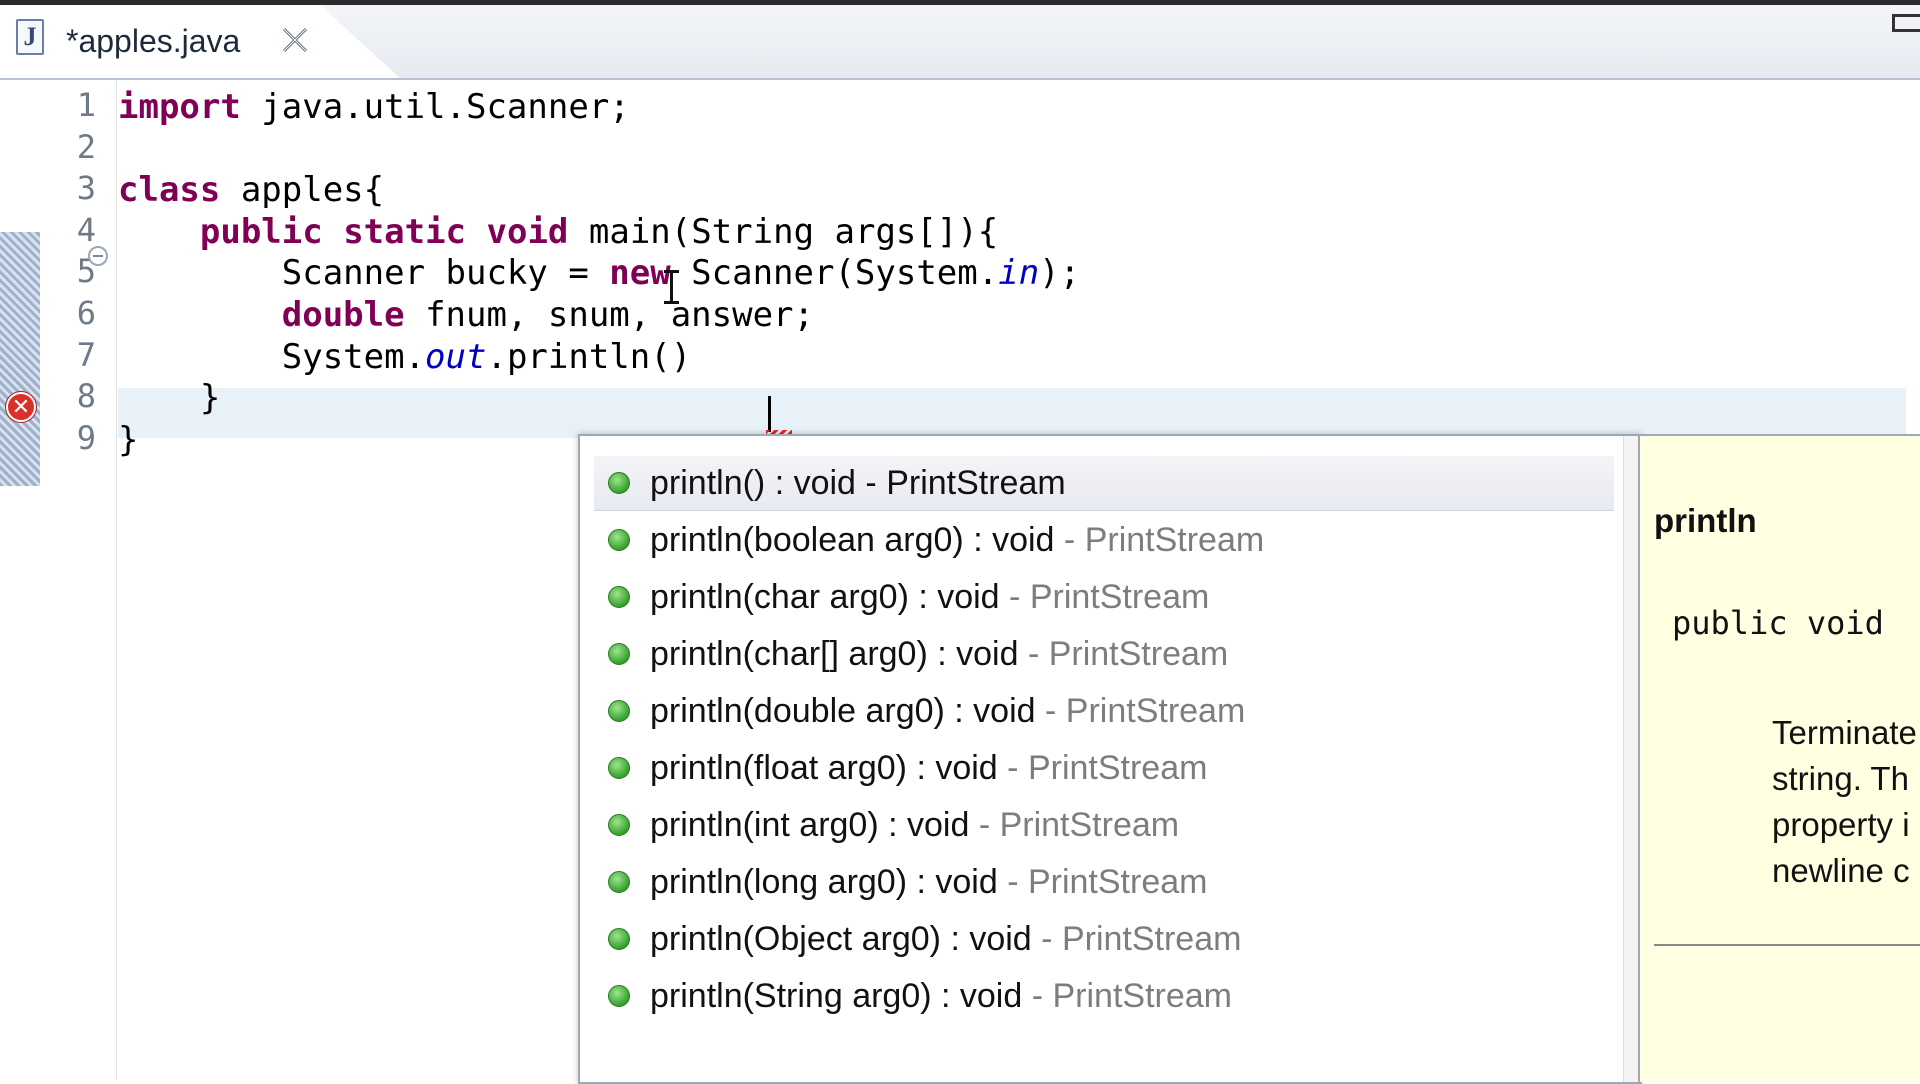  I want to click on line-number: 8, so click(86, 396).